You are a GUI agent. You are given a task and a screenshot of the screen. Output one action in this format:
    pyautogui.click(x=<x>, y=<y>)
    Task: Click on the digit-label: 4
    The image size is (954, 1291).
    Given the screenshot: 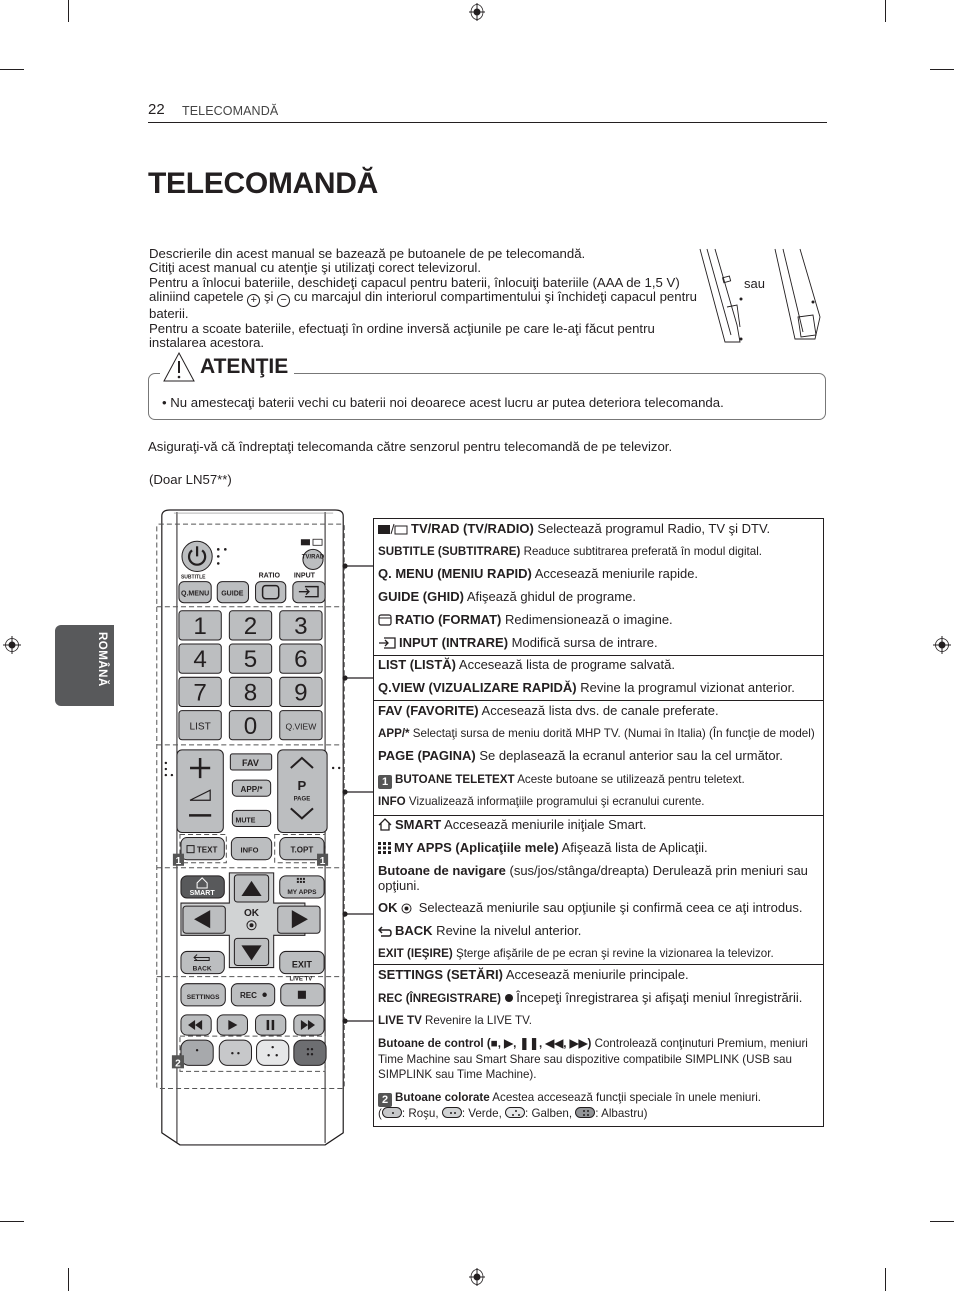 What is the action you would take?
    pyautogui.click(x=199, y=659)
    